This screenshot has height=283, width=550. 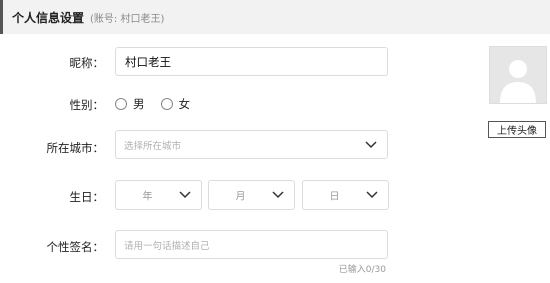 What do you see at coordinates (75, 247) in the screenshot?
I see `signature-label: 个性签名：` at bounding box center [75, 247].